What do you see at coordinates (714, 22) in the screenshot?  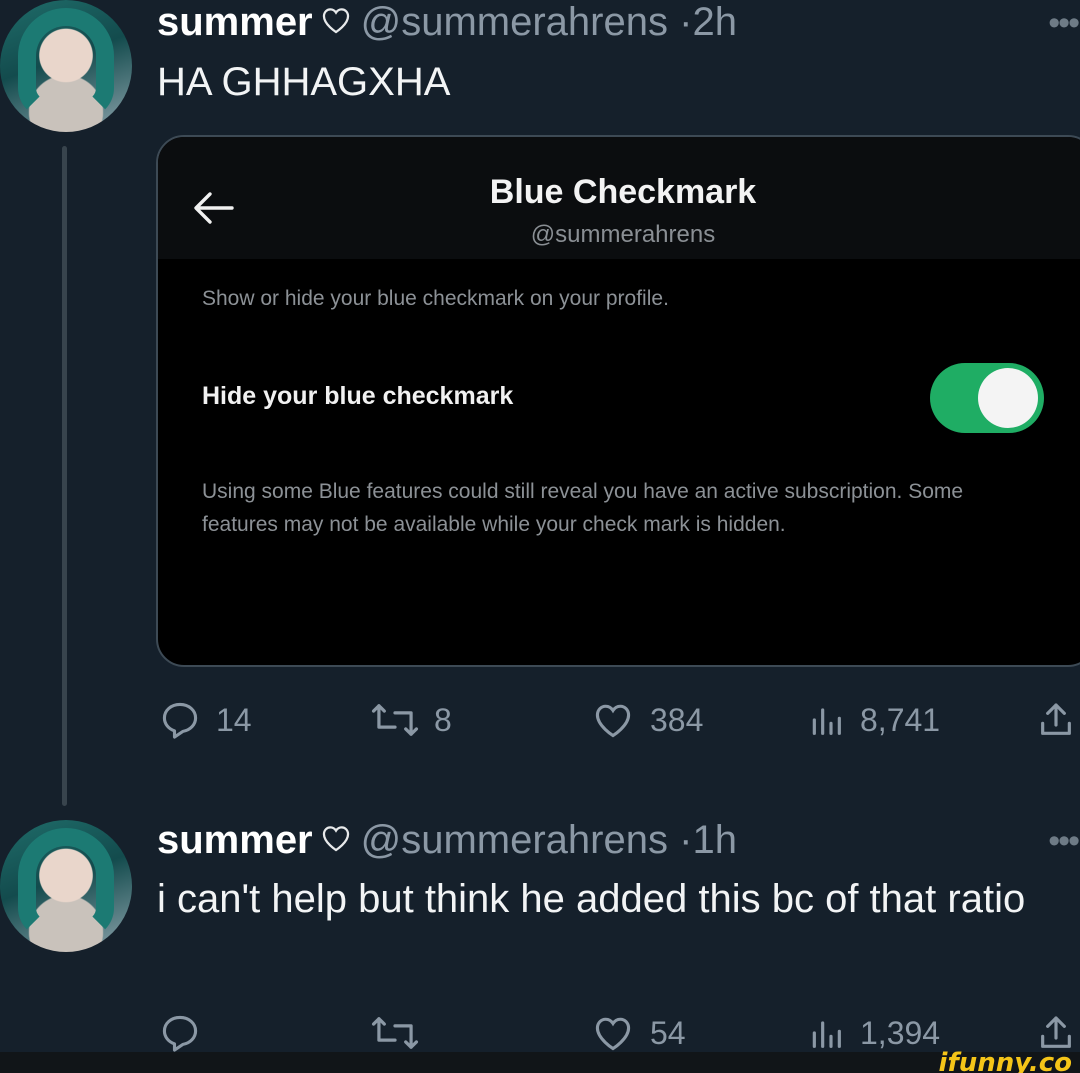 I see `timestamp: 2h` at bounding box center [714, 22].